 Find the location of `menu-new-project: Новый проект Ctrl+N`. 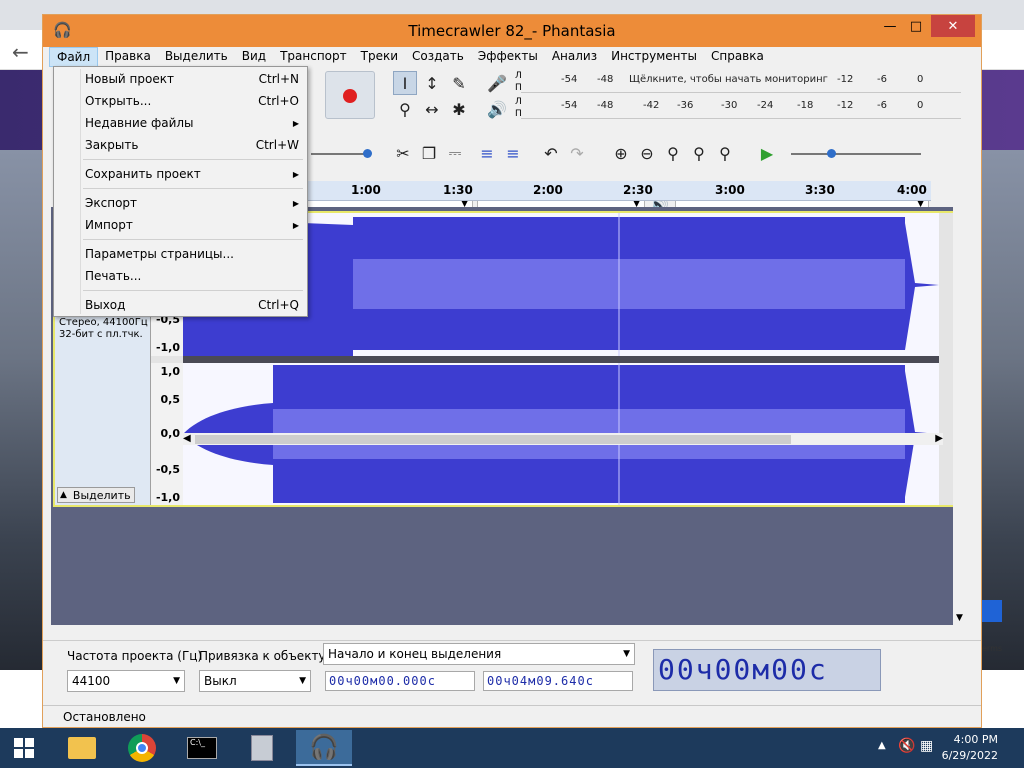

menu-new-project: Новый проект Ctrl+N is located at coordinates (192, 79).